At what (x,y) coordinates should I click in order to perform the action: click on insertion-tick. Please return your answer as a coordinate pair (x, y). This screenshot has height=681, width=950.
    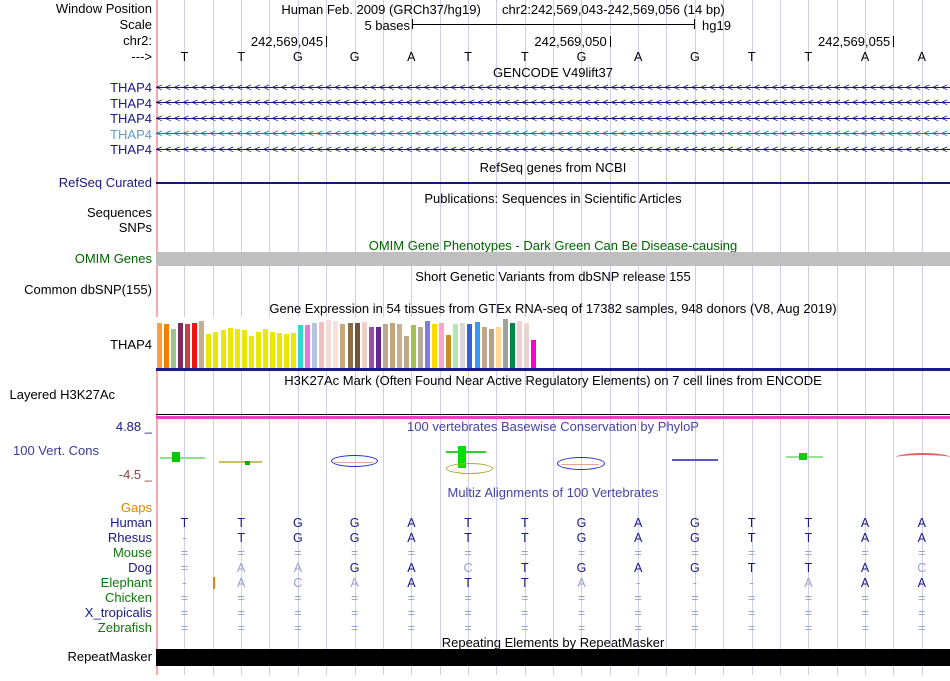
    Looking at the image, I should click on (213, 583).